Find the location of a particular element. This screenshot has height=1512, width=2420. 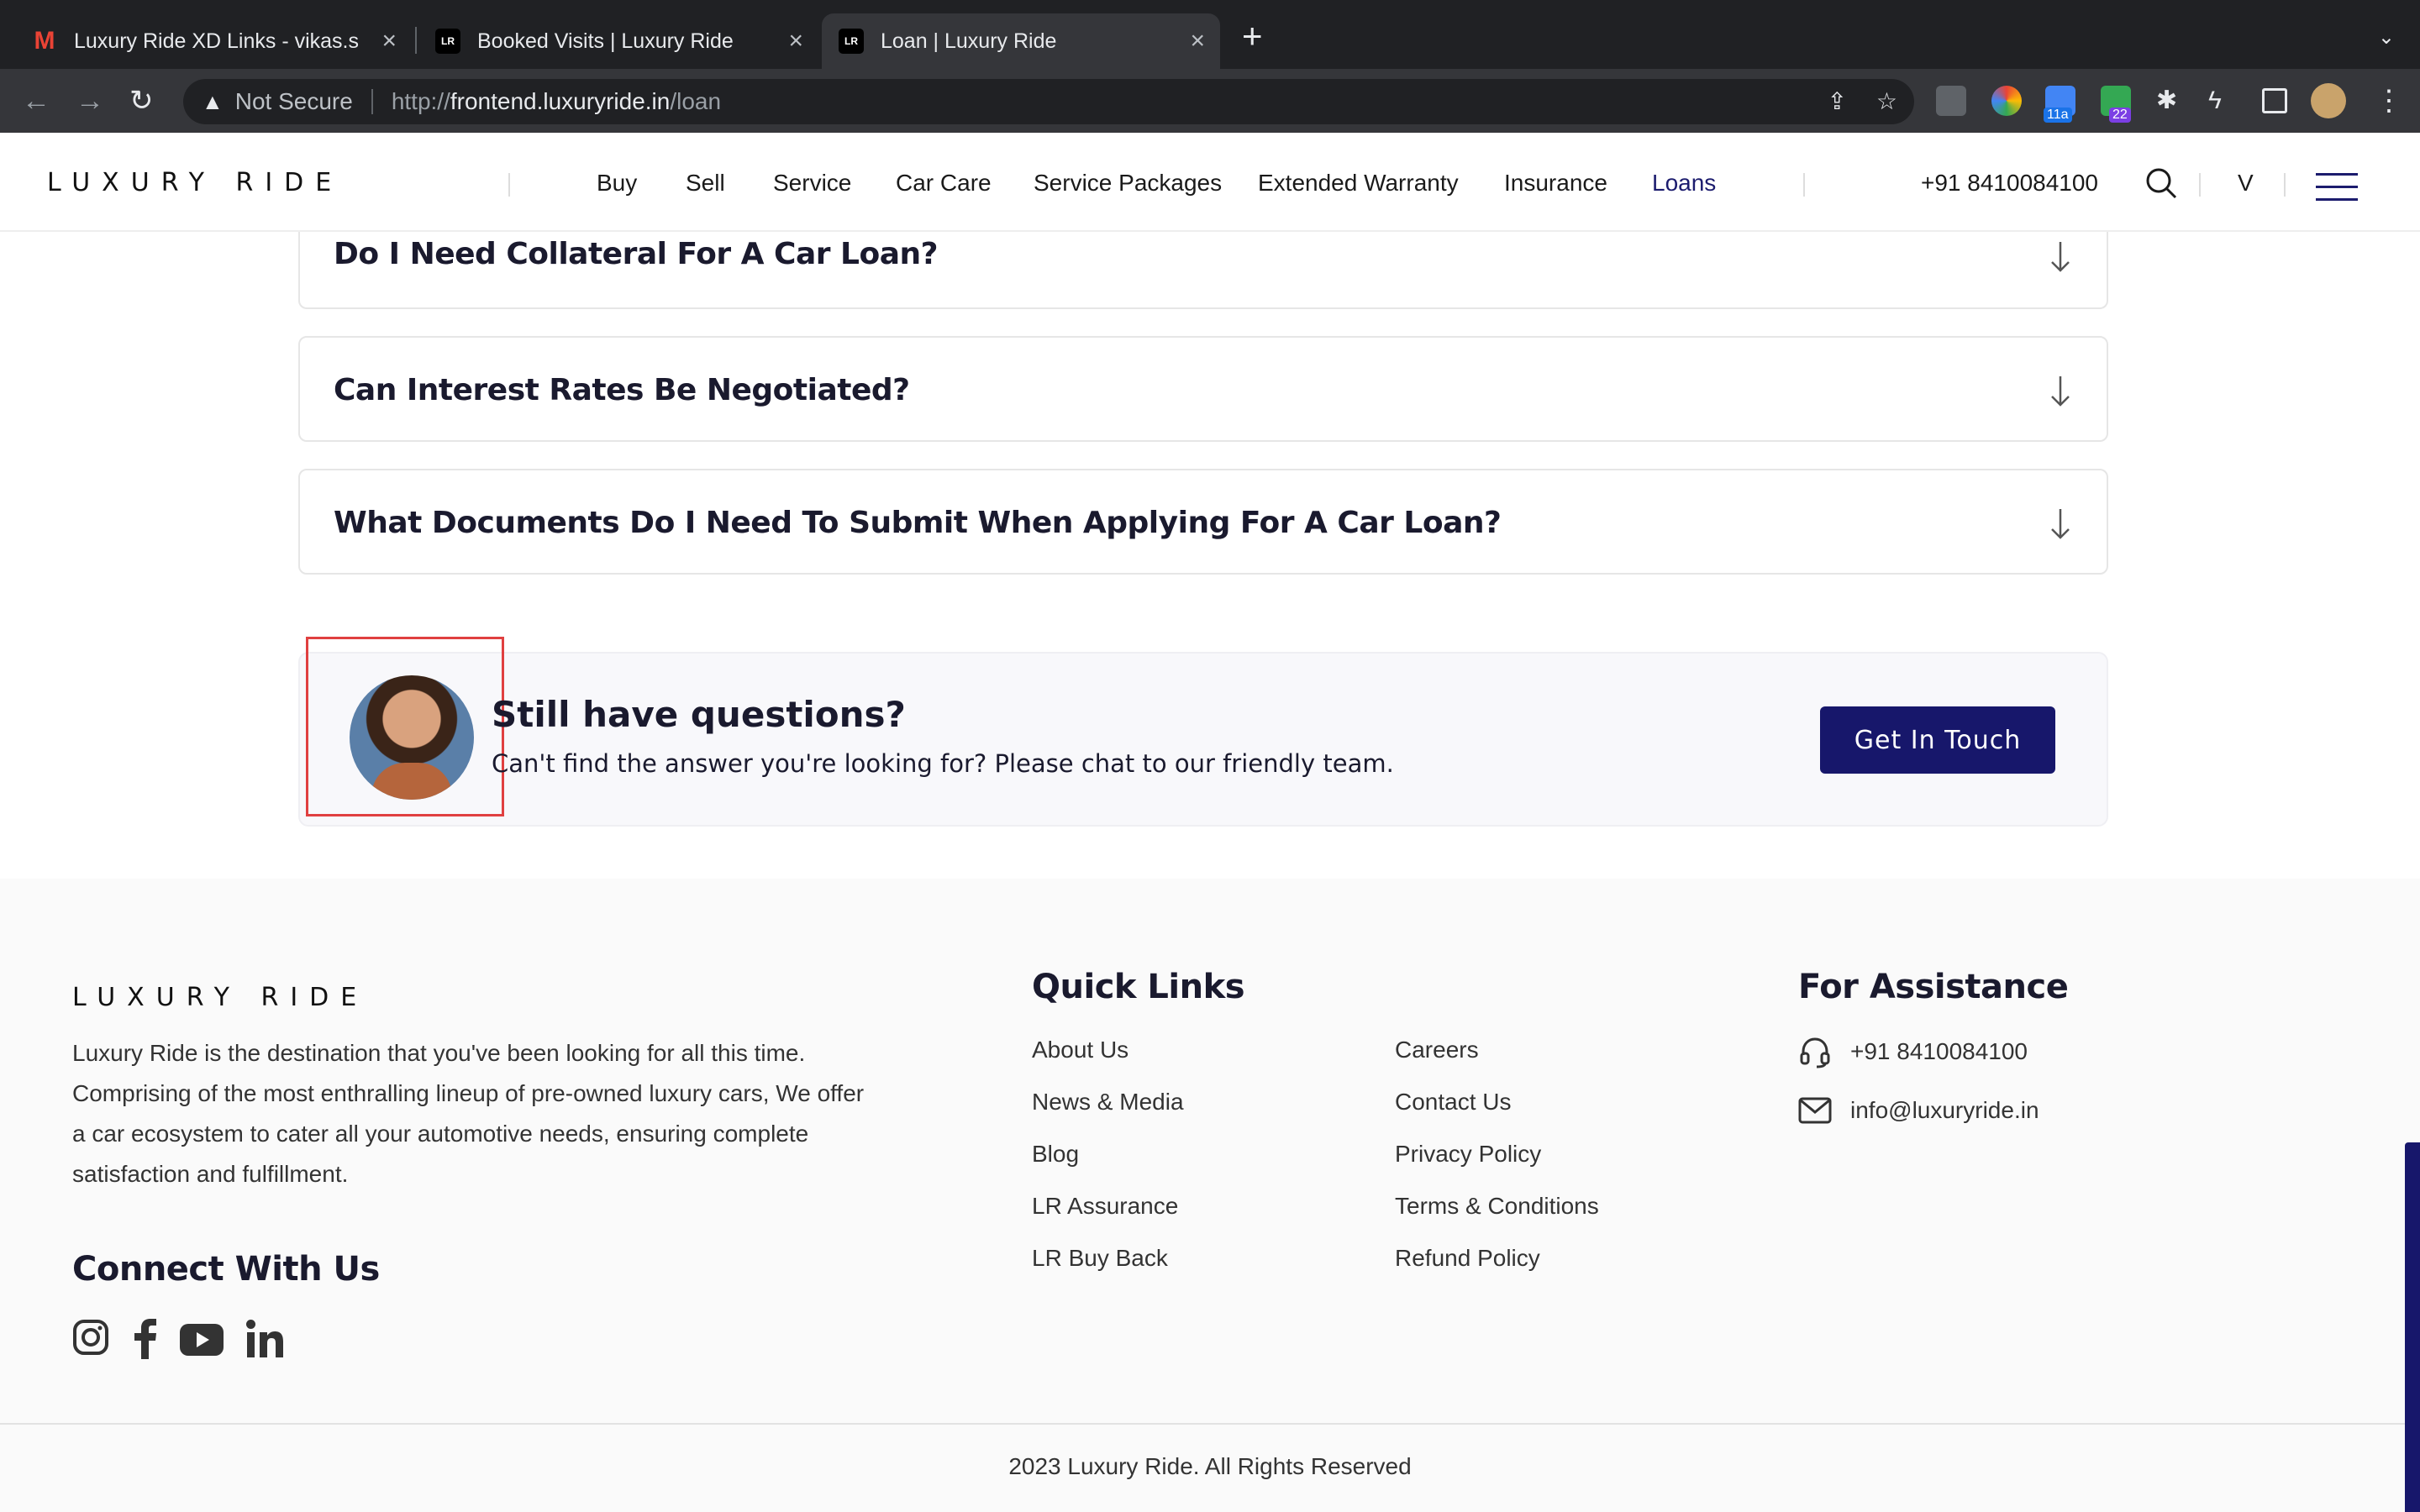

linkedin-icon is located at coordinates (264, 1338).